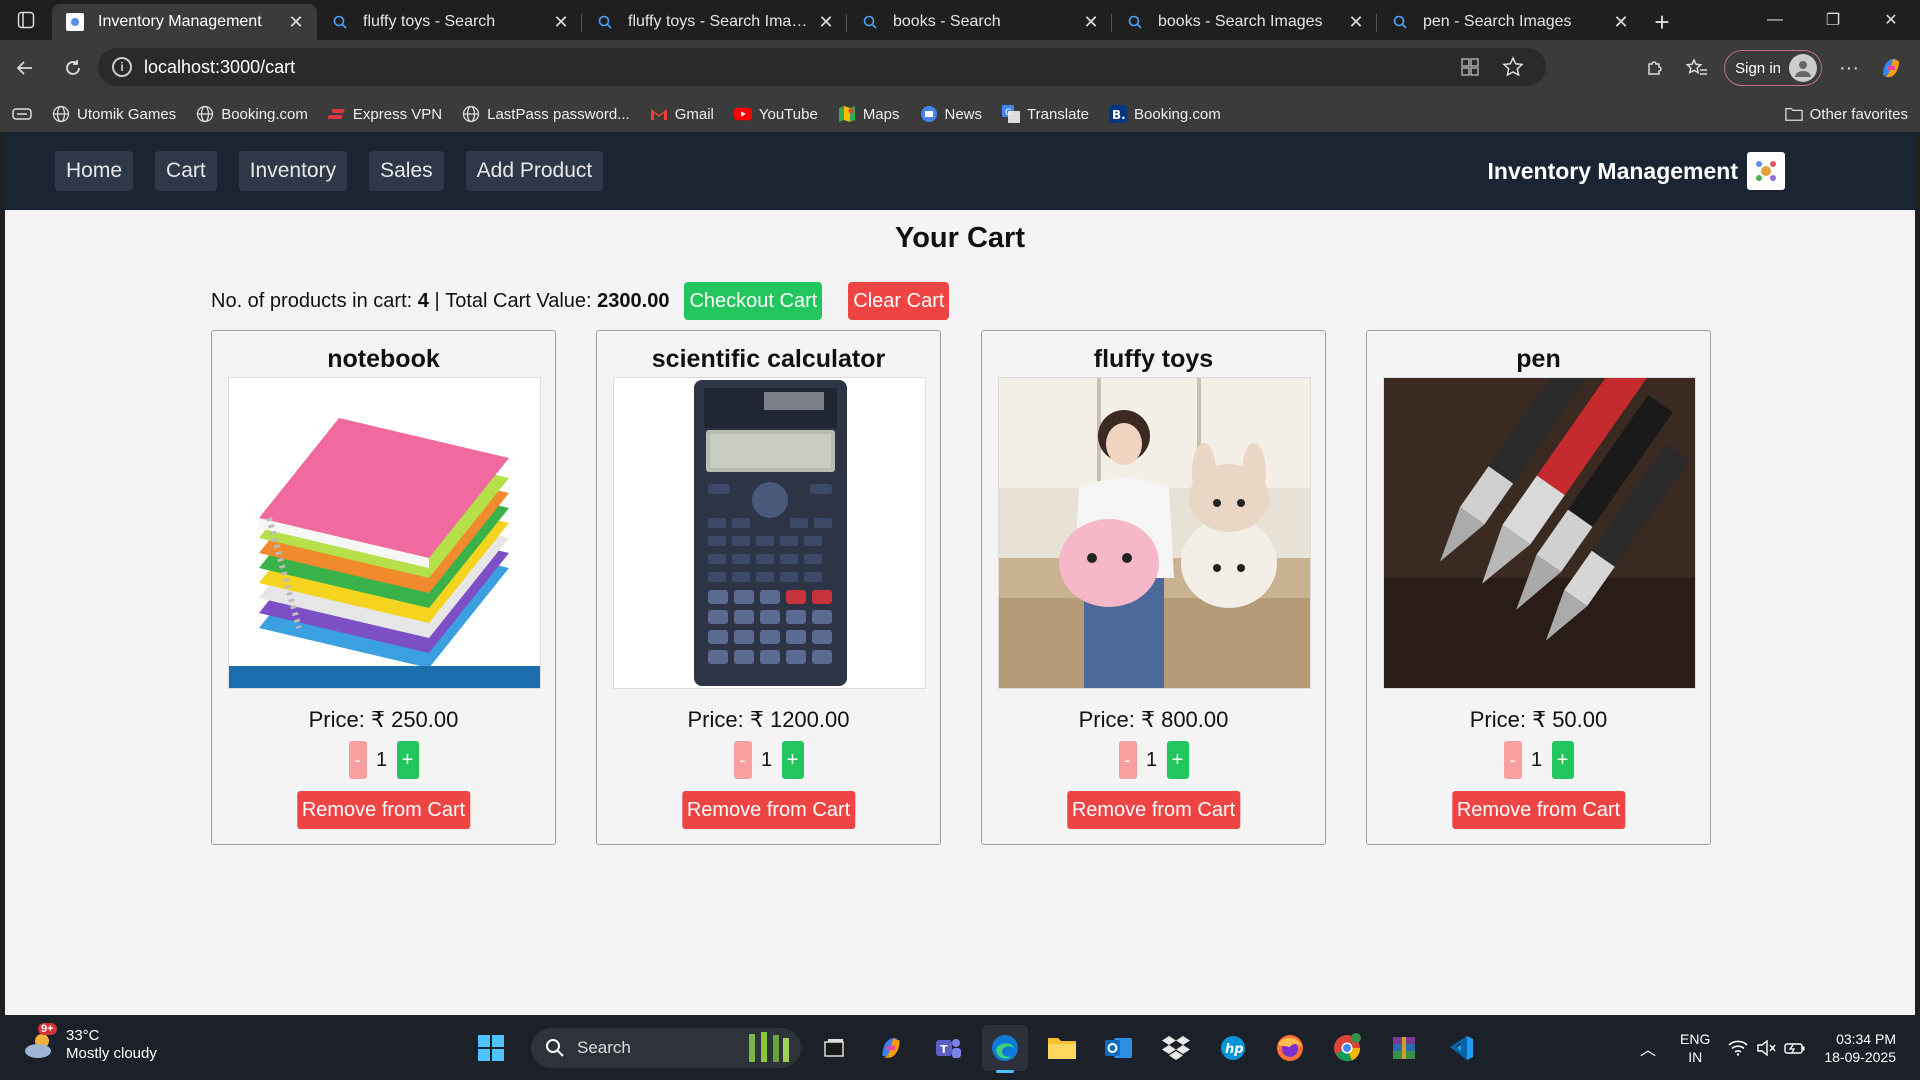 This screenshot has width=1920, height=1080. I want to click on favorite-express-vpn: Express VPN, so click(385, 114).